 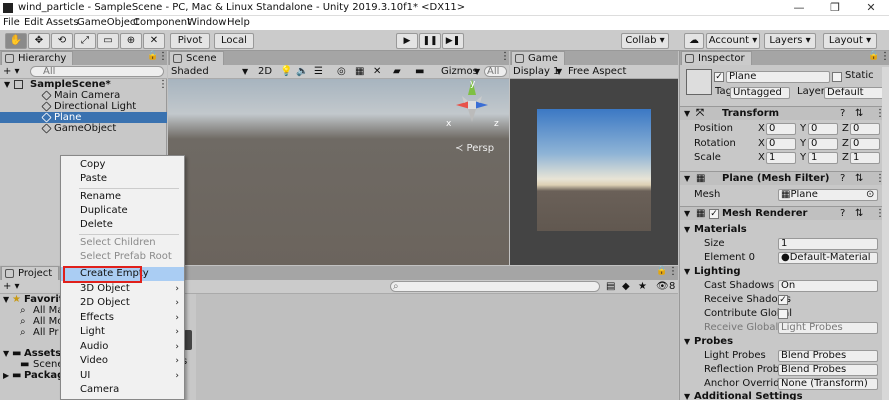 I want to click on tab-inspector: Inspector, so click(x=716, y=58).